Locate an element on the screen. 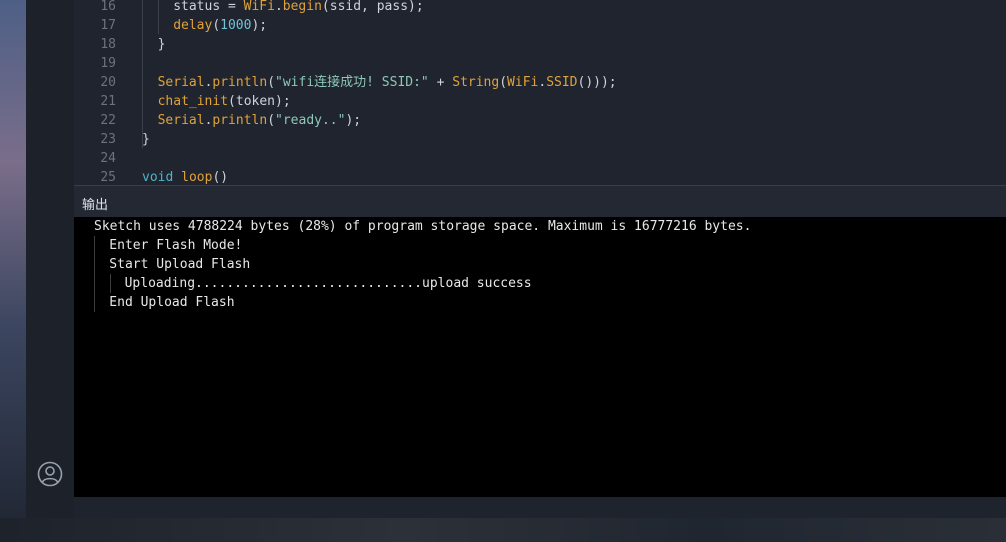  line-number: 19 is located at coordinates (108, 63).